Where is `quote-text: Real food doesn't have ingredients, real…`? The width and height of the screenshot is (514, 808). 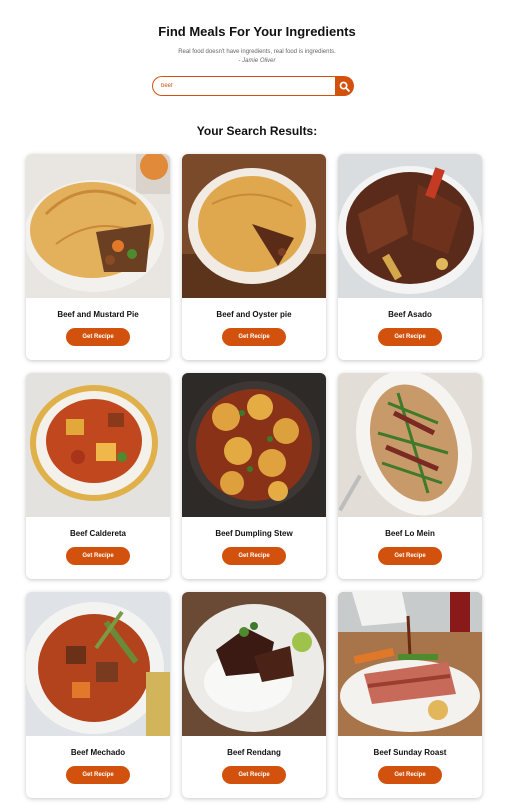 quote-text: Real food doesn't have ingredients, real… is located at coordinates (257, 52).